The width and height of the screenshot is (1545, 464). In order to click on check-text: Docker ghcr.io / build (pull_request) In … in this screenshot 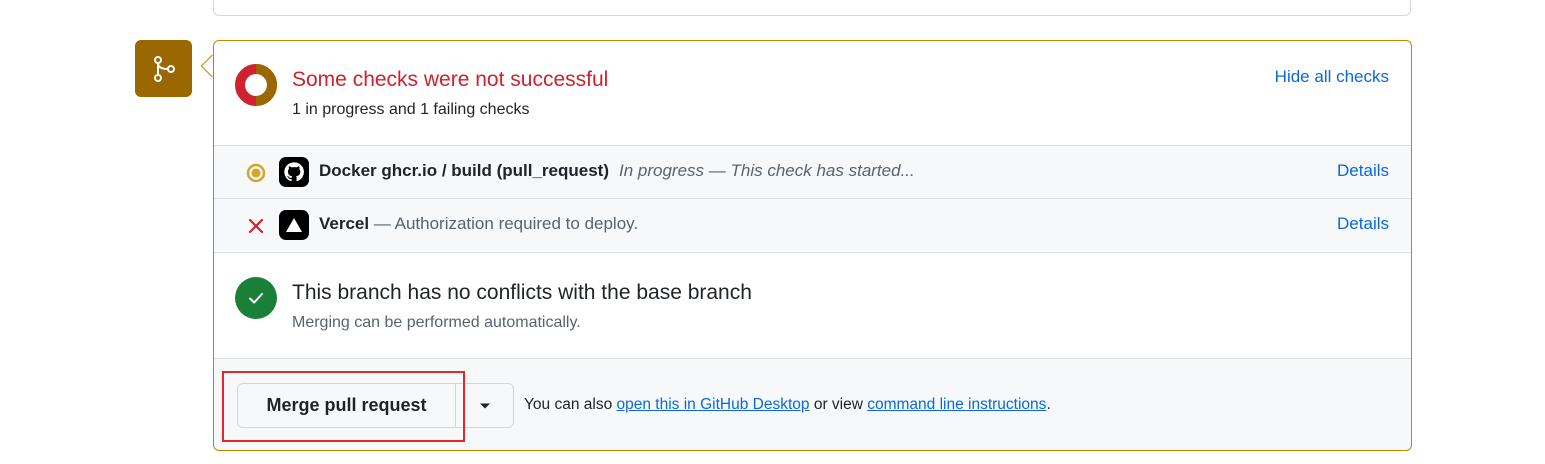, I will do `click(617, 171)`.